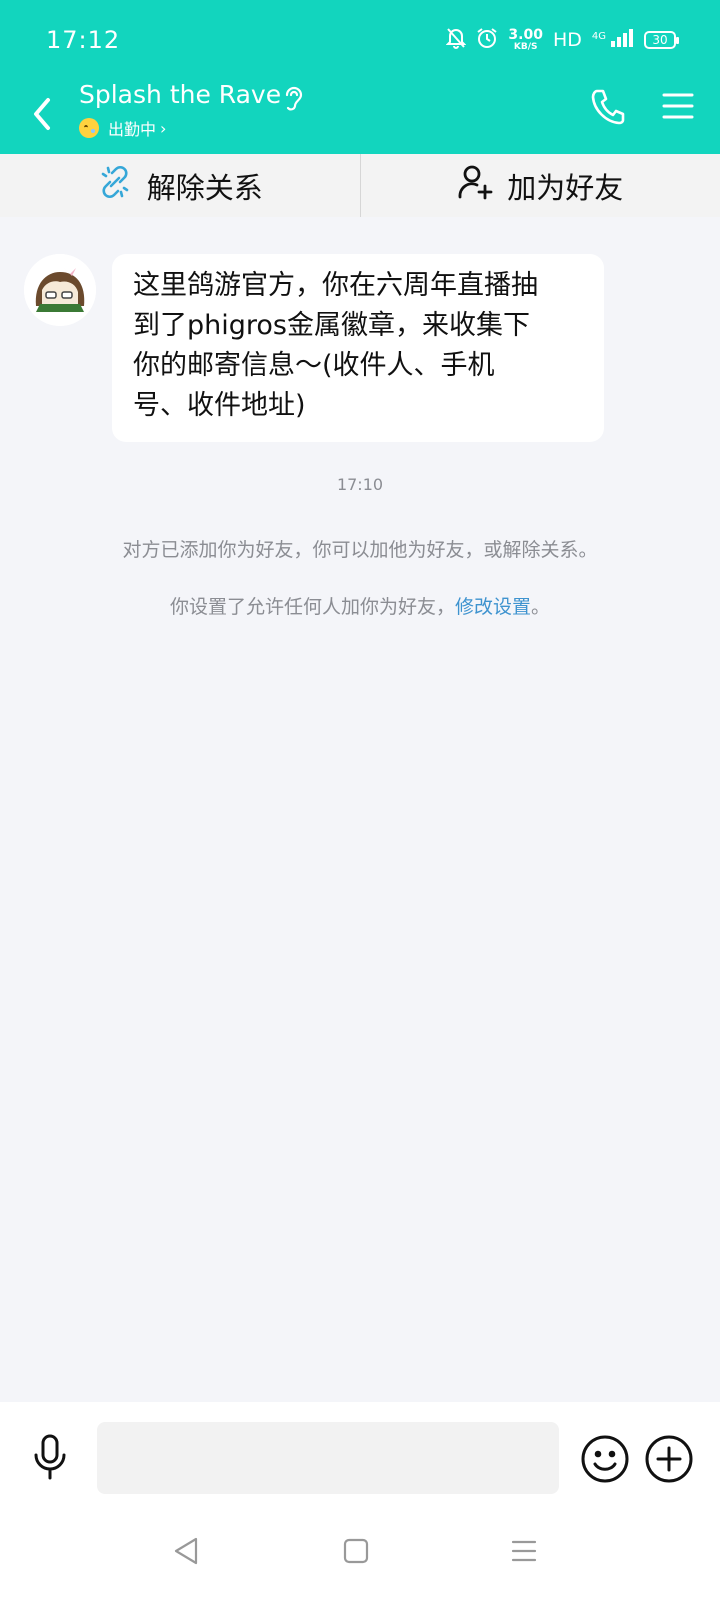 The image size is (720, 1600). Describe the element at coordinates (524, 1553) in the screenshot. I see `nav-menu-icon` at that location.